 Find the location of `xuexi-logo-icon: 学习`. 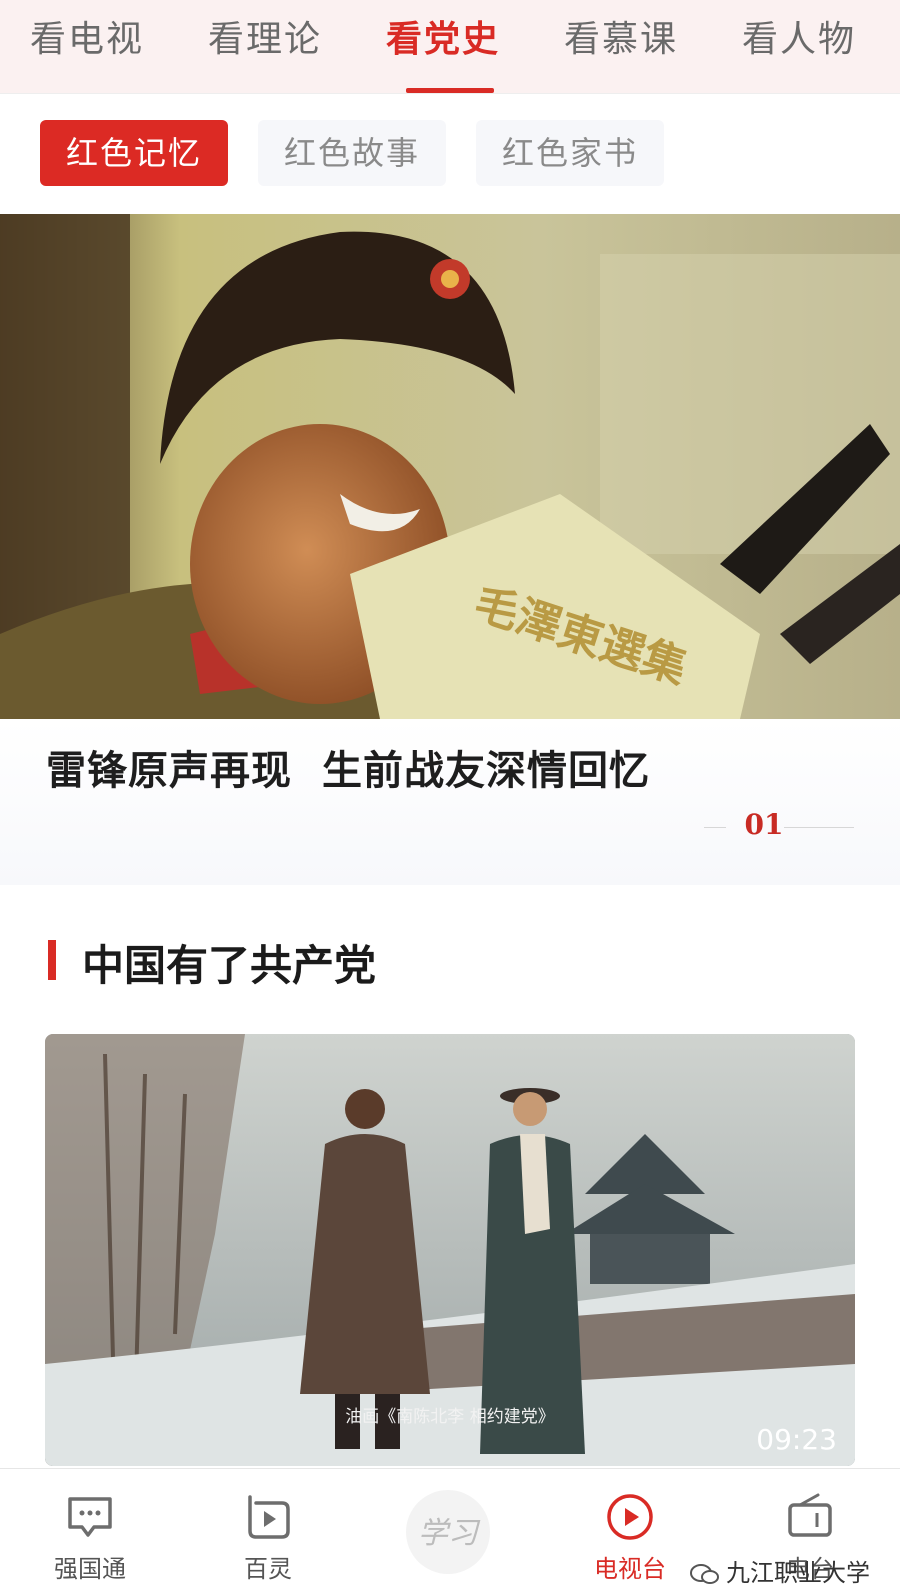

xuexi-logo-icon: 学习 is located at coordinates (448, 1532).